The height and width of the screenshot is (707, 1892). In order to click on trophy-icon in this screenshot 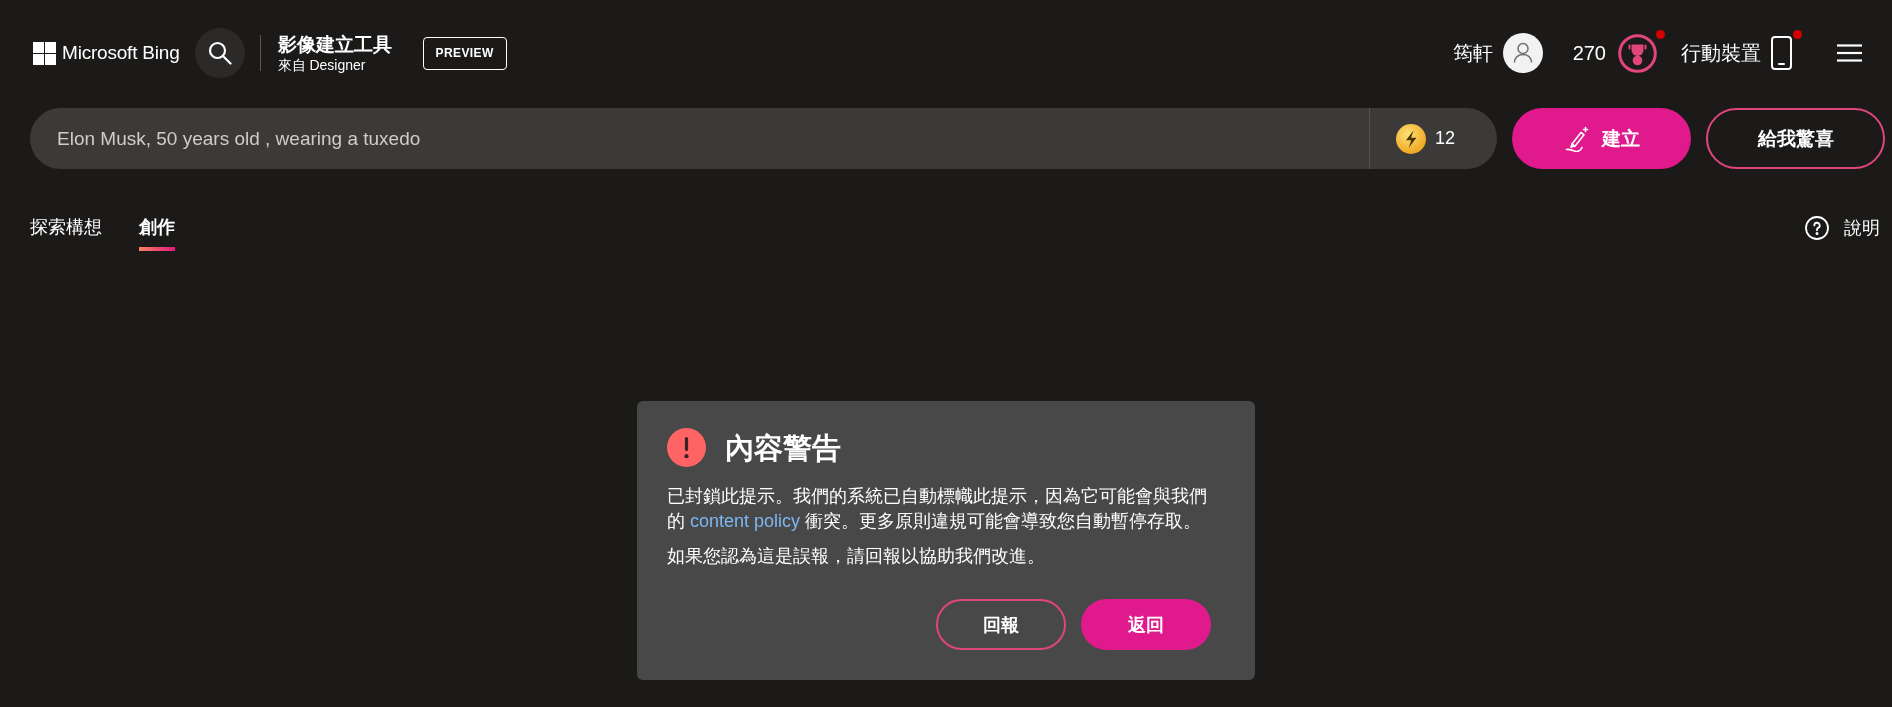, I will do `click(1637, 53)`.